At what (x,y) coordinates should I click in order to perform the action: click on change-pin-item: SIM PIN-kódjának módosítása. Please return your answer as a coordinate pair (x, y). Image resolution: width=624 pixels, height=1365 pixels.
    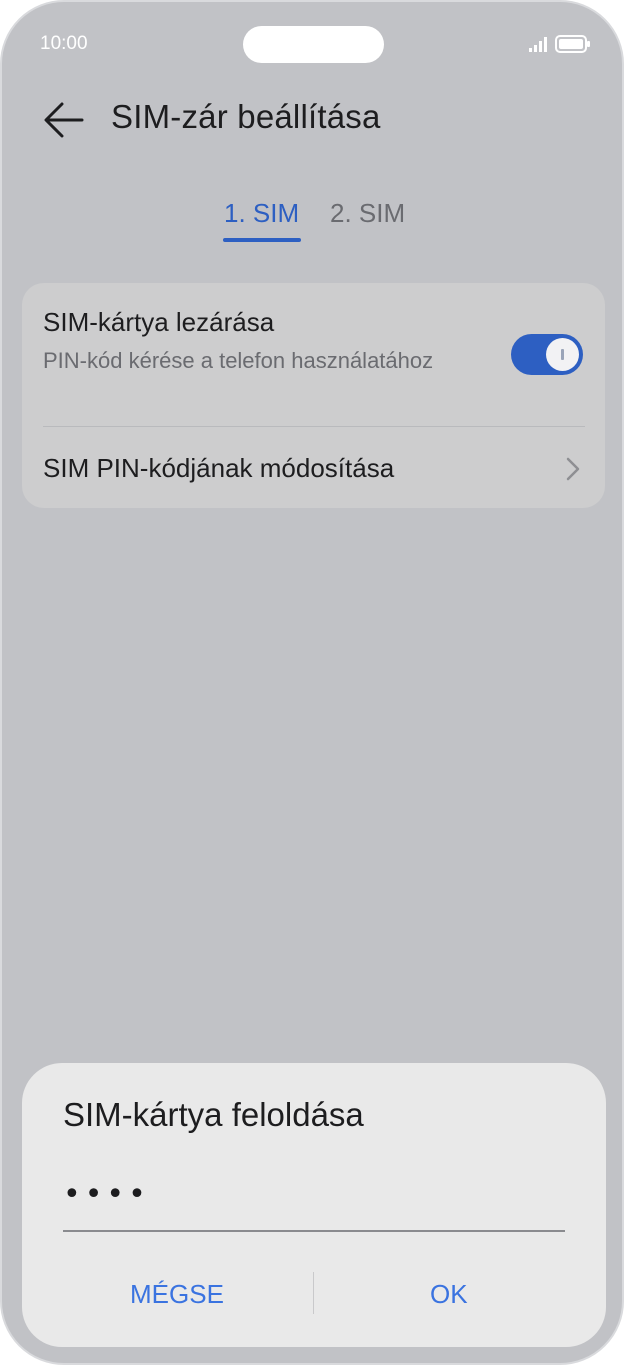
    Looking at the image, I should click on (218, 468).